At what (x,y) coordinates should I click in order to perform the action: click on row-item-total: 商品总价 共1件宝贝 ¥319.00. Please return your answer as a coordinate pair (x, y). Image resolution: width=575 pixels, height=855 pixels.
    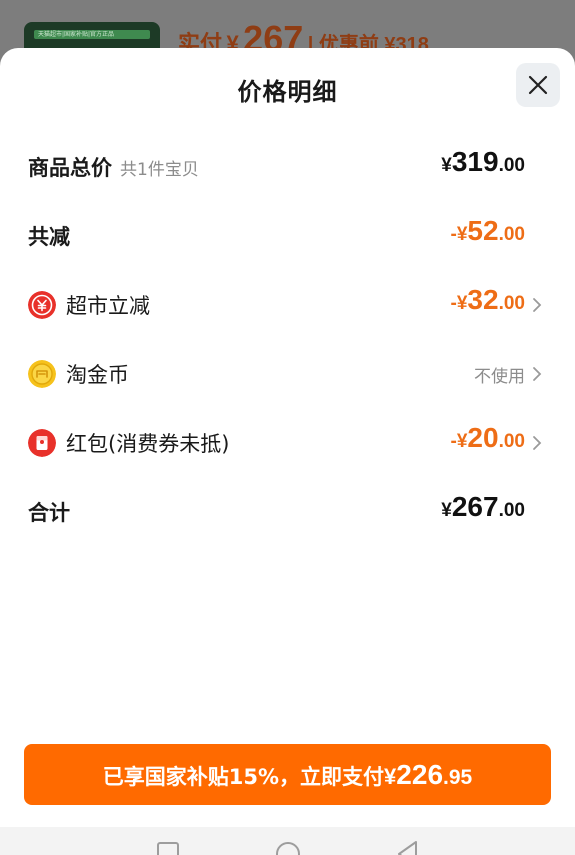
    Looking at the image, I should click on (287, 166).